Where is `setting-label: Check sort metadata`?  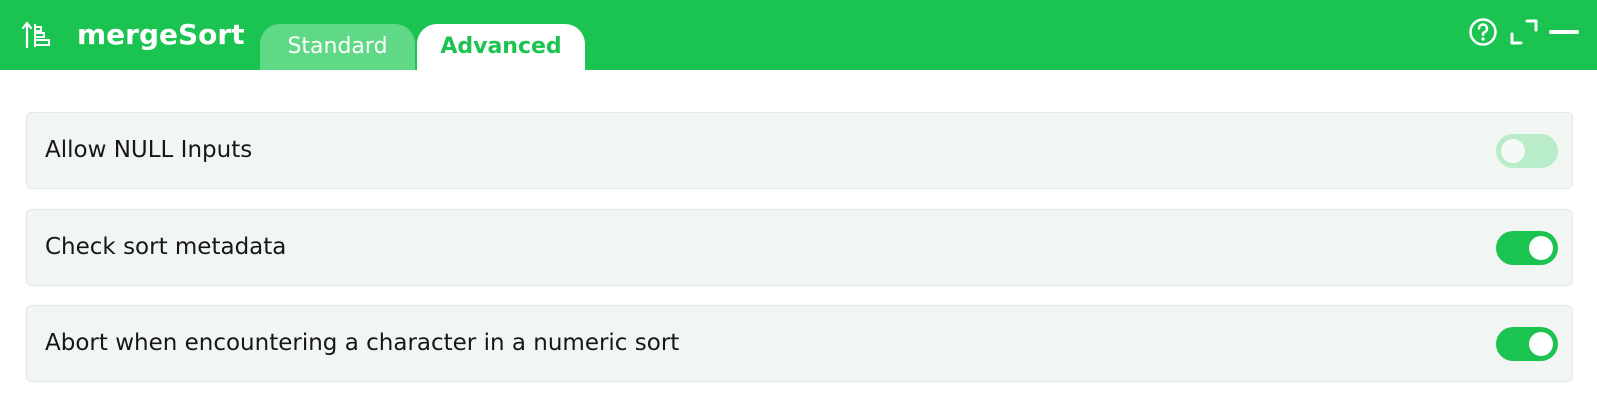 setting-label: Check sort metadata is located at coordinates (166, 247).